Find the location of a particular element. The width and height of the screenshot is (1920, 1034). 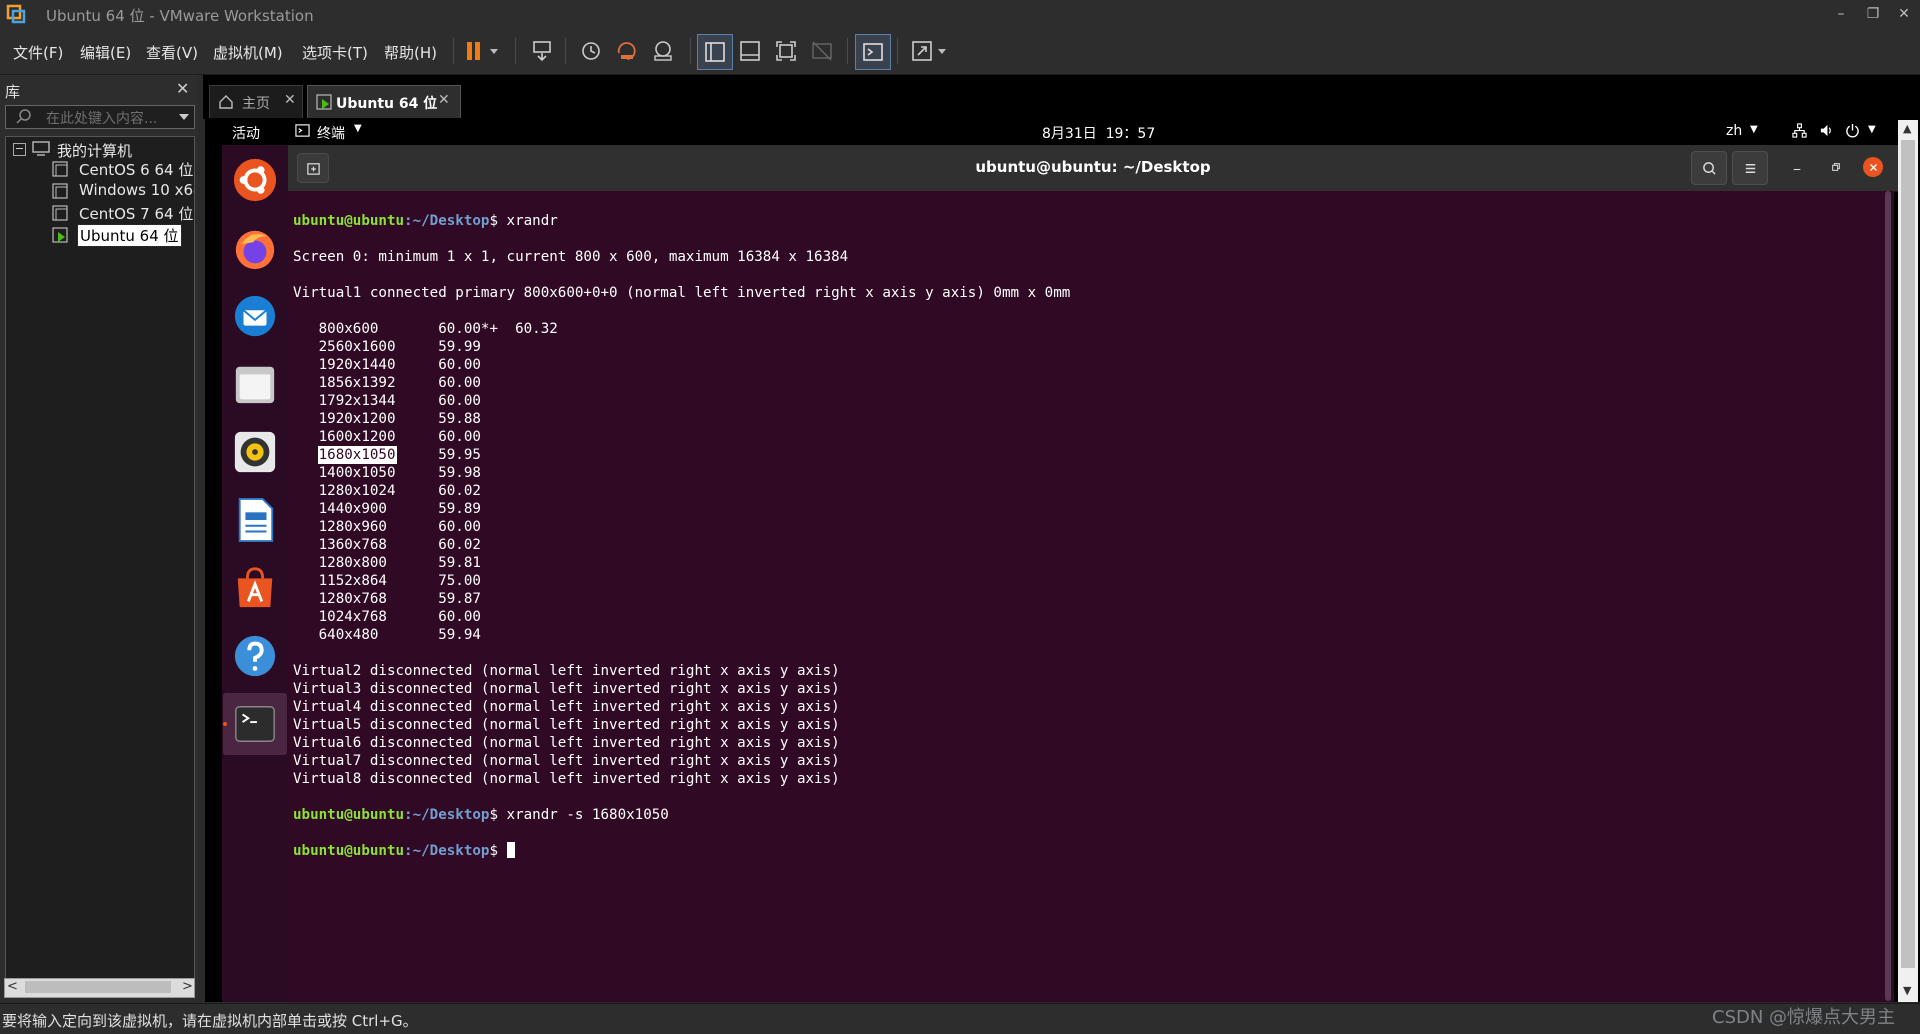

terminal-search-button is located at coordinates (1709, 168).